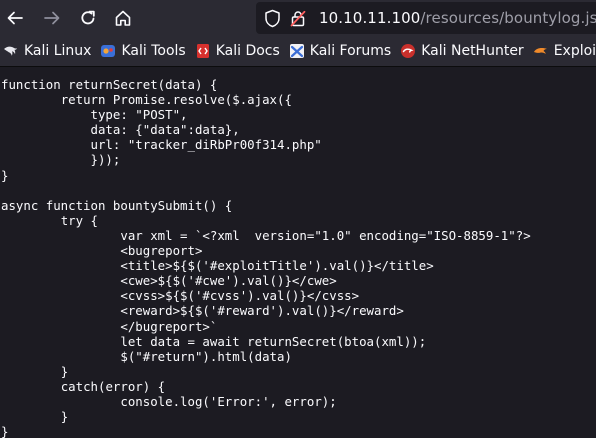 The image size is (596, 438). I want to click on url-text: 10.10.11.100/resources/bountylog.js, so click(457, 18).